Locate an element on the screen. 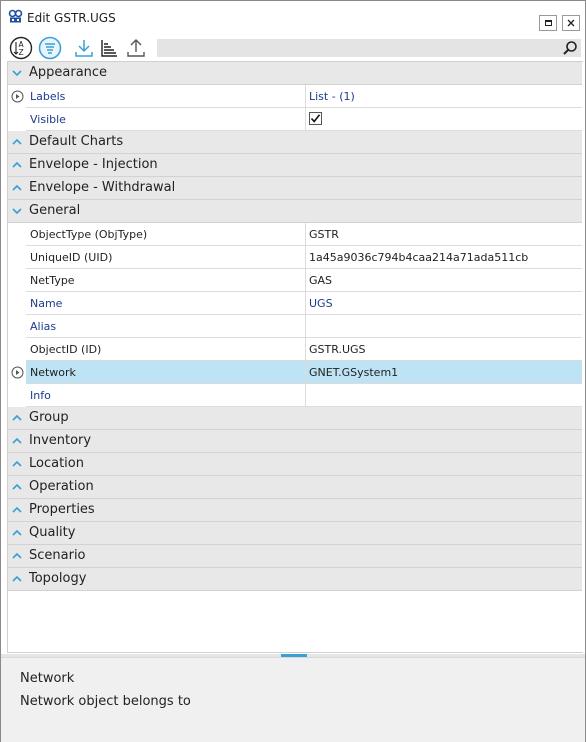 Image resolution: width=586 pixels, height=742 pixels. property-value: List - (1) is located at coordinates (332, 96).